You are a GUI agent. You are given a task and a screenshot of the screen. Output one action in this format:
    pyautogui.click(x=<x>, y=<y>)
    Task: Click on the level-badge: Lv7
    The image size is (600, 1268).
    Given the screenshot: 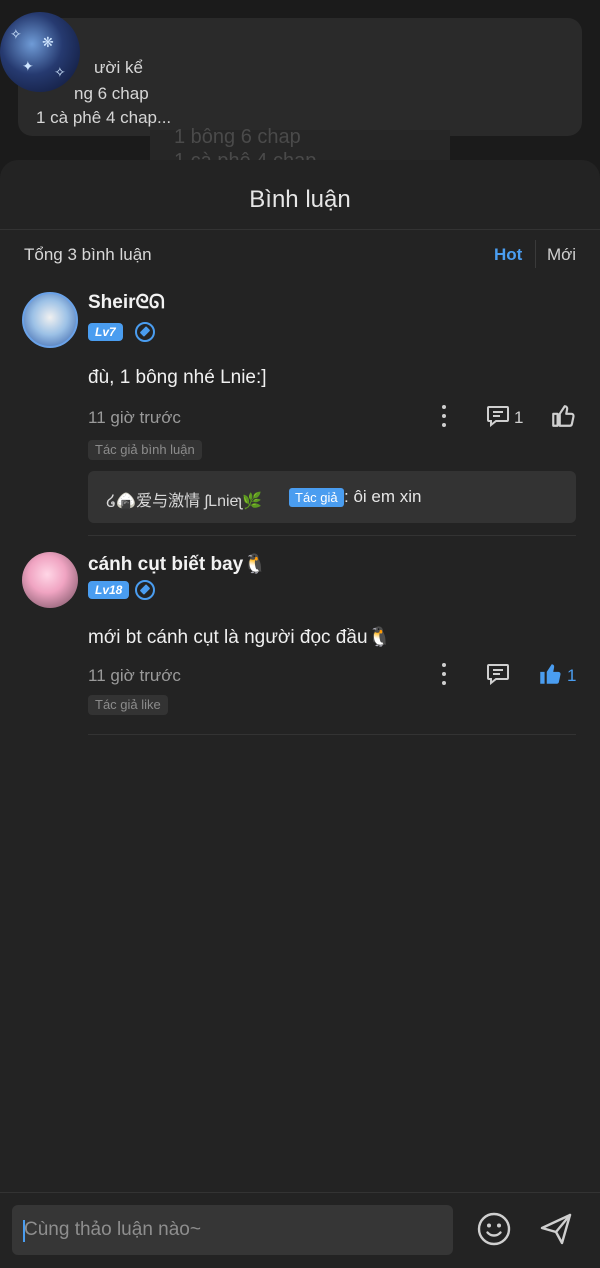 What is the action you would take?
    pyautogui.click(x=105, y=332)
    